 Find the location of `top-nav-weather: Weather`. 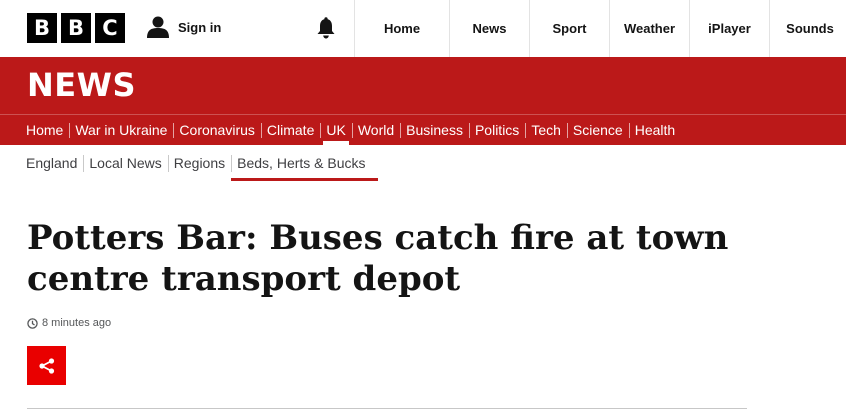

top-nav-weather: Weather is located at coordinates (650, 28).